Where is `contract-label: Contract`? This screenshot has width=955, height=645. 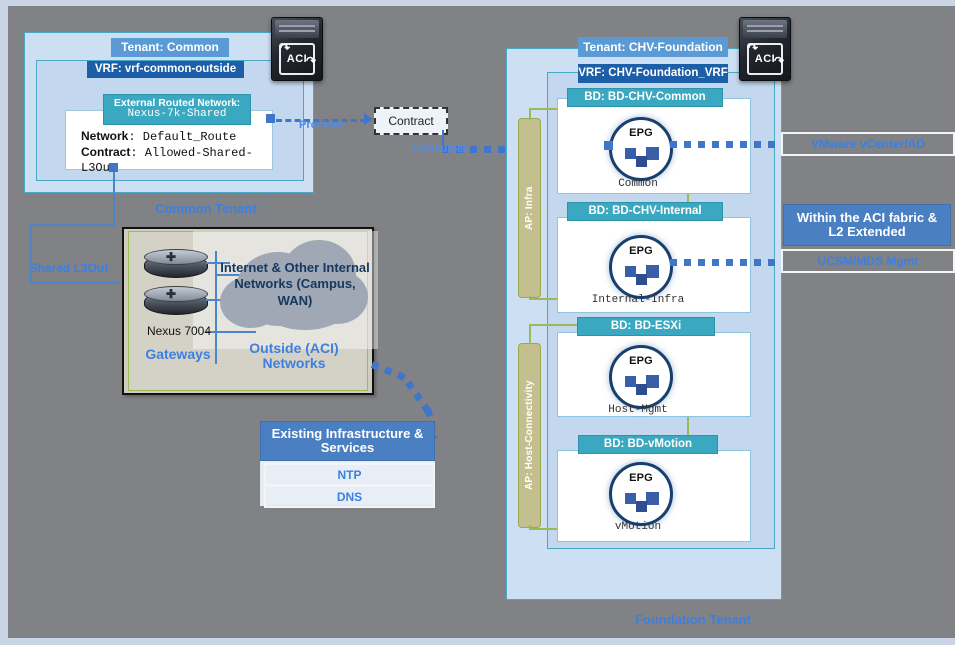
contract-label: Contract is located at coordinates (411, 121).